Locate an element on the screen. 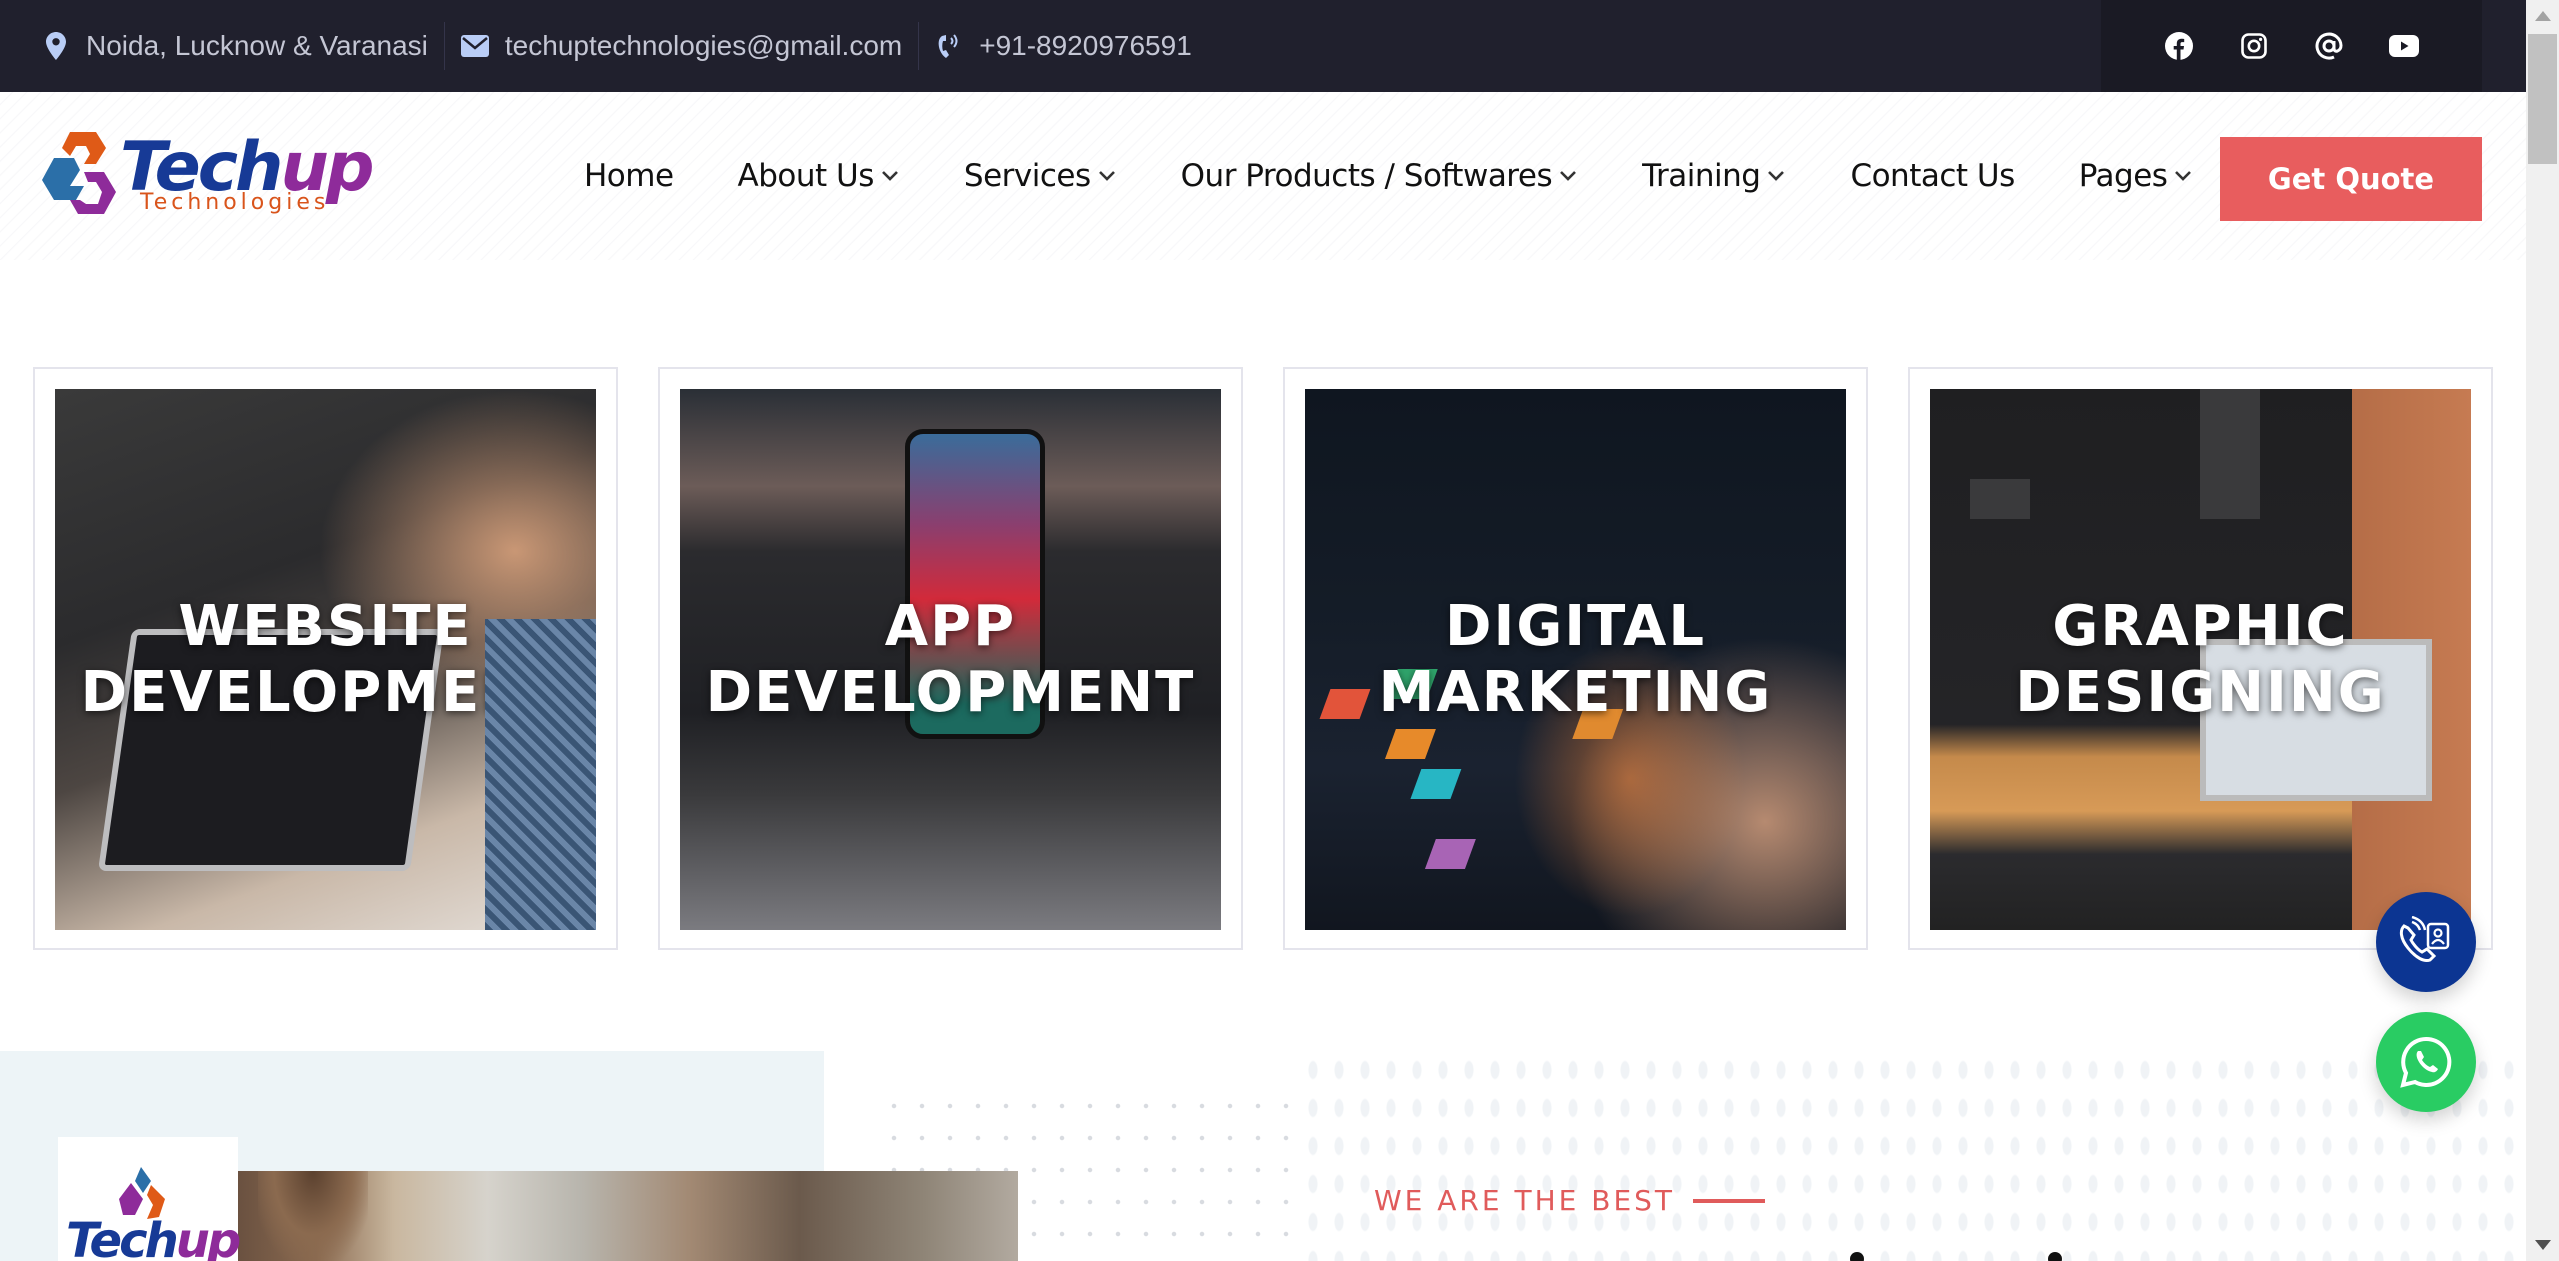 The height and width of the screenshot is (1261, 2559). section-heading-partial is located at coordinates (2050, 1256).